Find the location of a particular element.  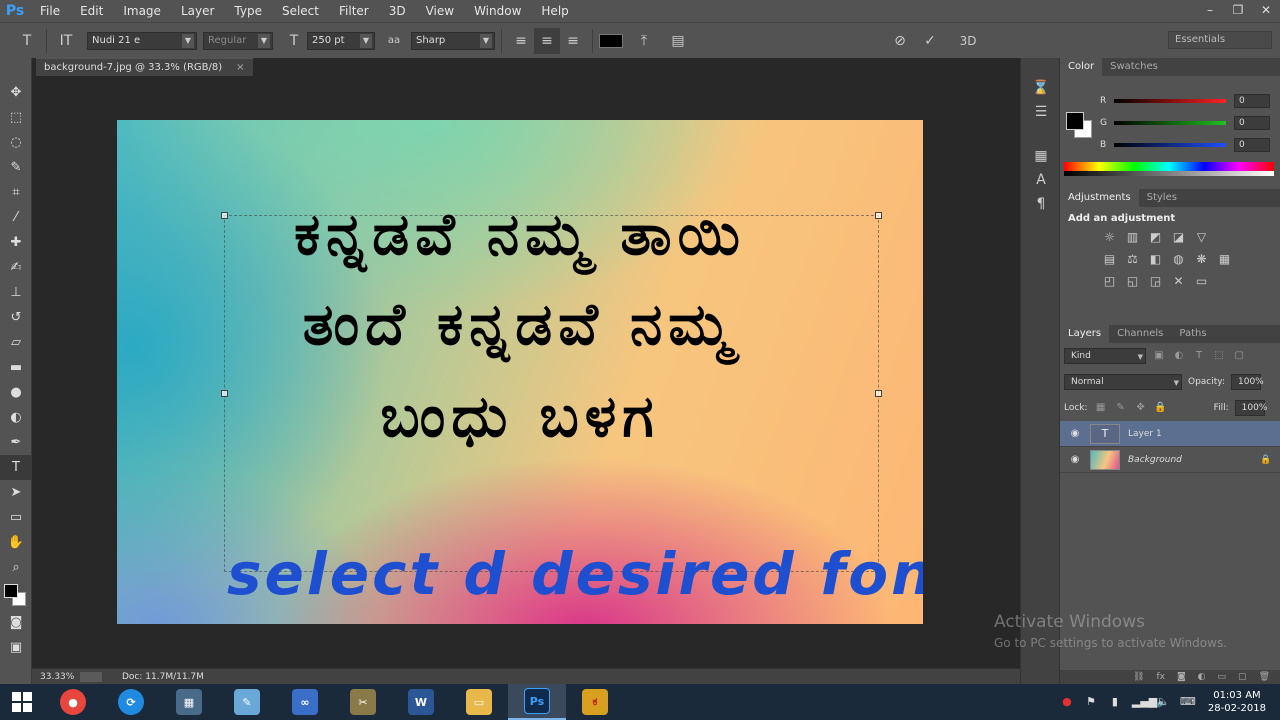

cancel-icon: ⊘ is located at coordinates (900, 41).